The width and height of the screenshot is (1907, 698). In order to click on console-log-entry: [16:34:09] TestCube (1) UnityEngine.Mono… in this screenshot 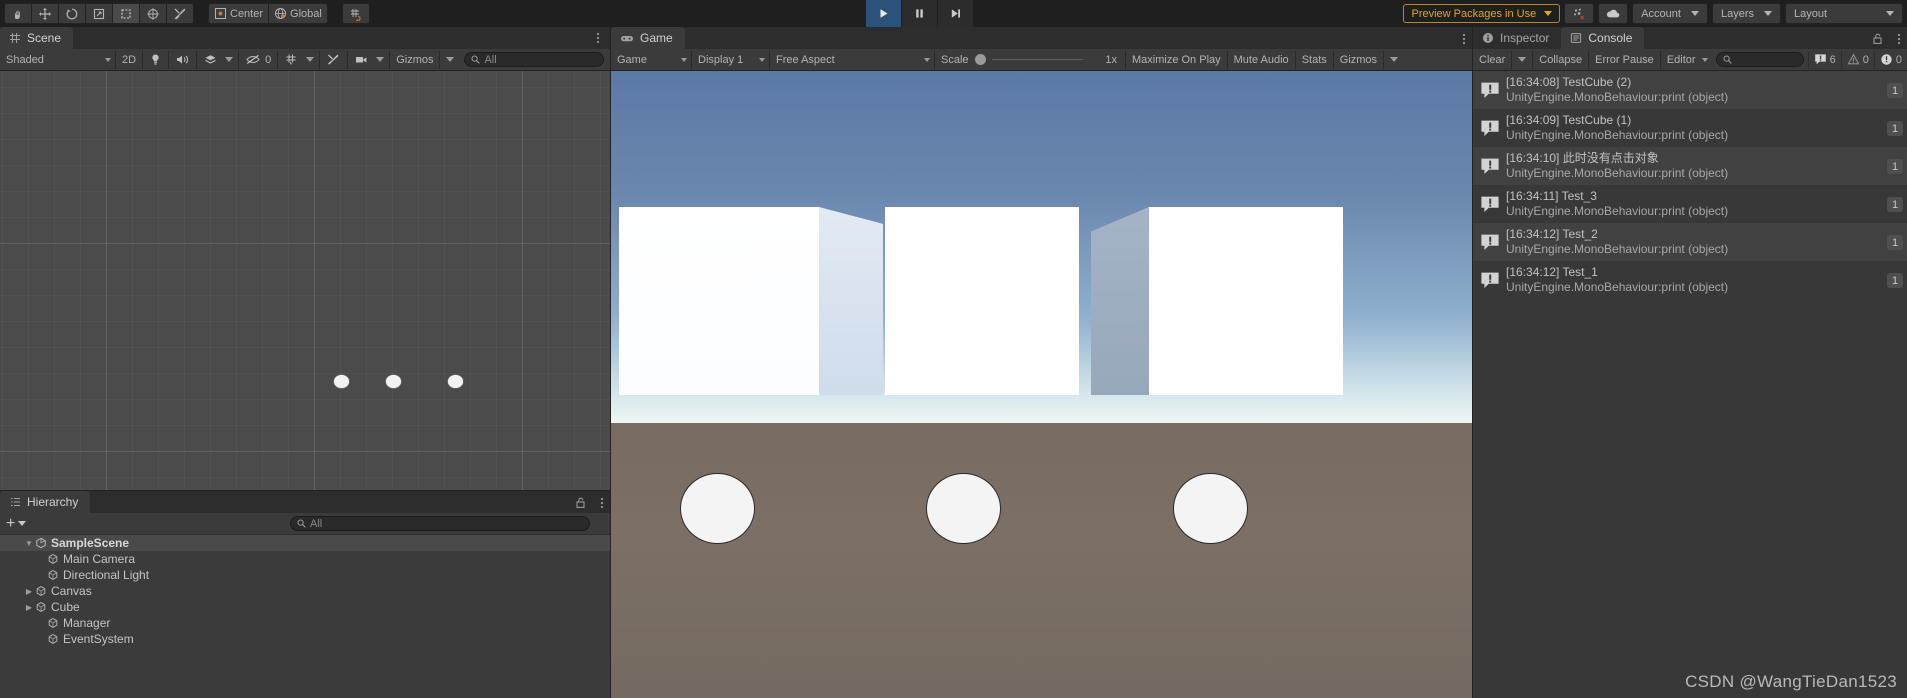, I will do `click(1690, 128)`.